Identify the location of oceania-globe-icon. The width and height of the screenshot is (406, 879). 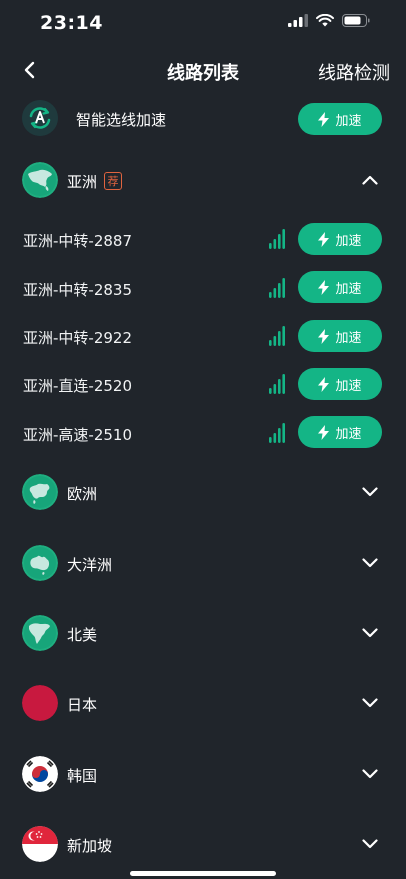
(40, 563).